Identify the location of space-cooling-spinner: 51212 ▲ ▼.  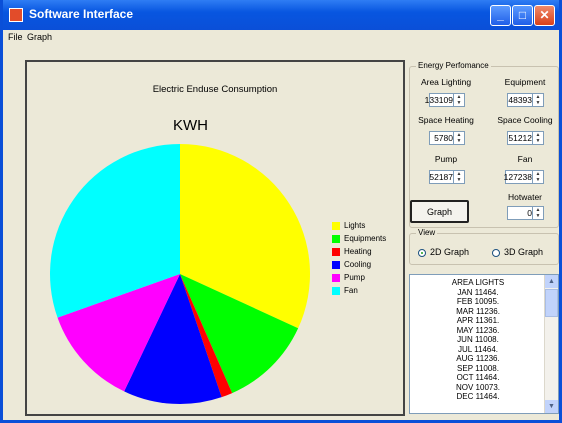
(525, 138).